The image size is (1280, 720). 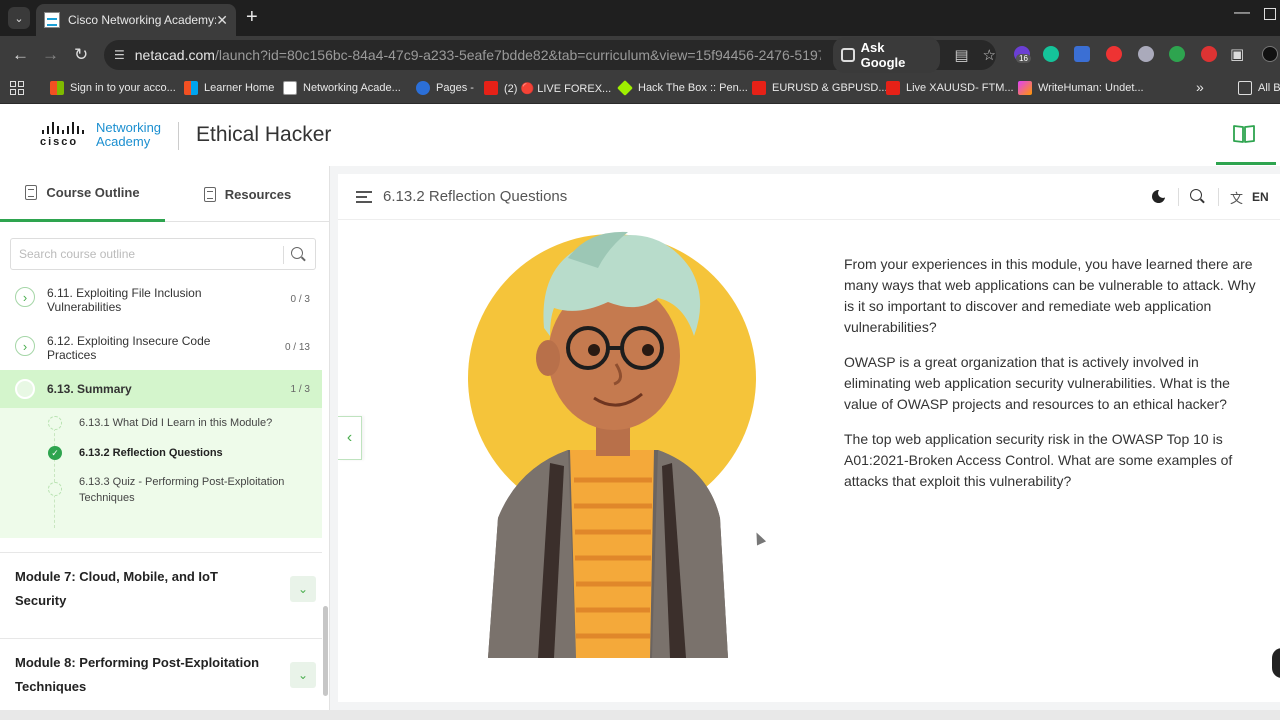 I want to click on bookmarks-overflow-chevron-icon: », so click(x=1200, y=87).